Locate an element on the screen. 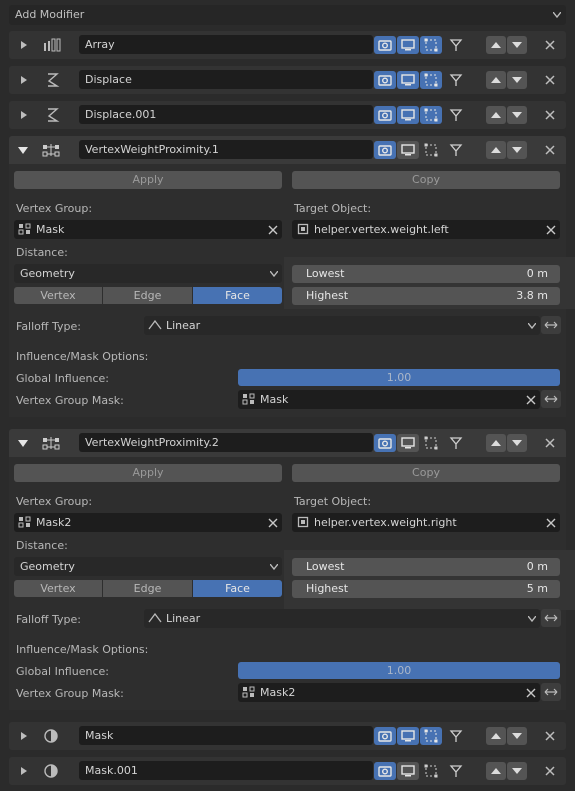 The image size is (575, 791). modifier-name-field: Displace.001 is located at coordinates (226, 114).